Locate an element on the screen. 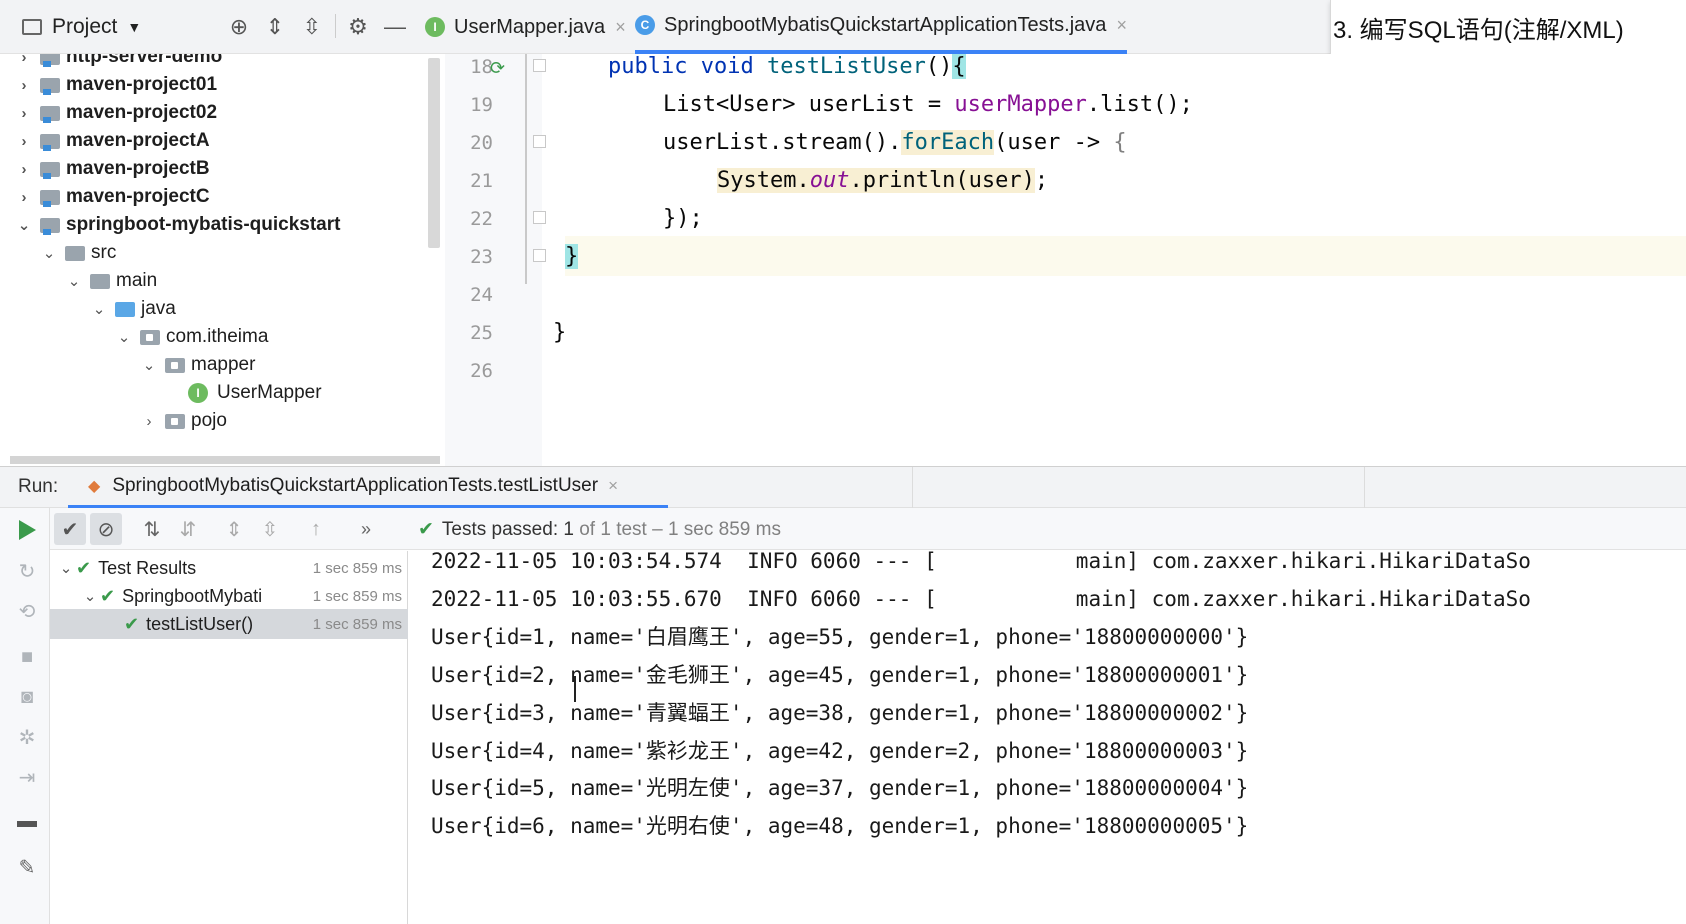  import-icon: ⇥ is located at coordinates (27, 777).